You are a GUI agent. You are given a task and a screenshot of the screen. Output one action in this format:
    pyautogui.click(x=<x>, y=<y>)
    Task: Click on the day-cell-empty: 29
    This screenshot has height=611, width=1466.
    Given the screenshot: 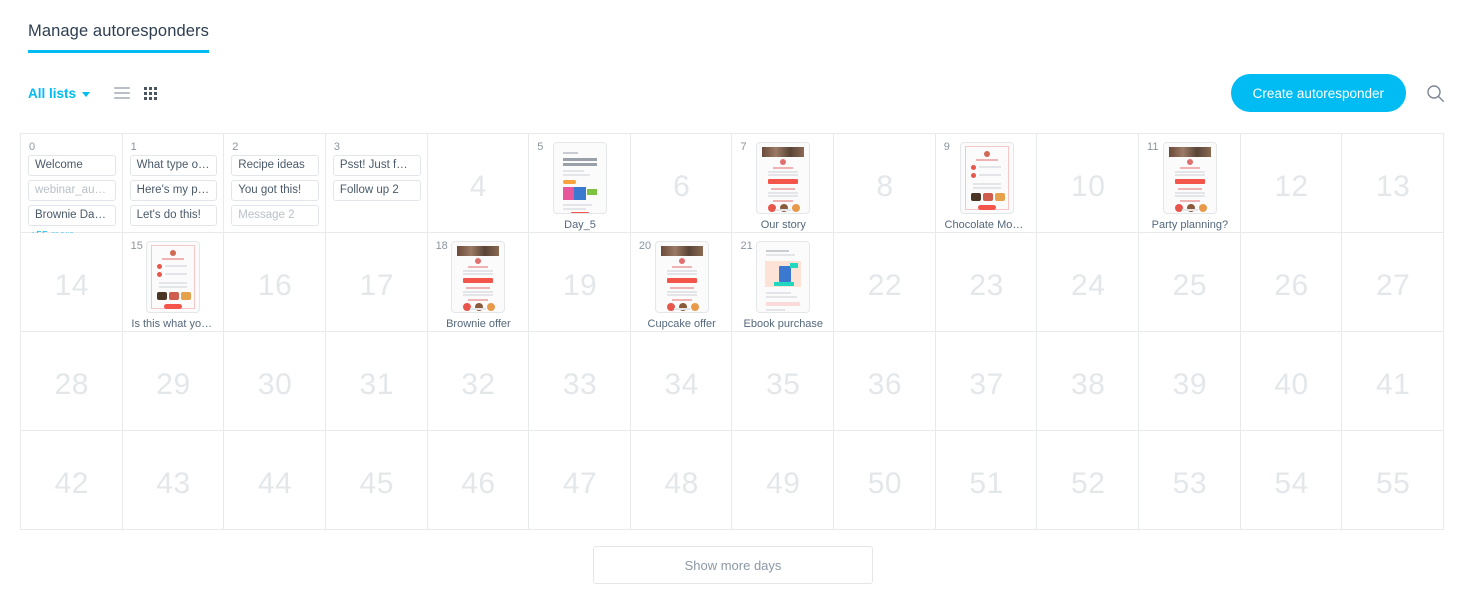 What is the action you would take?
    pyautogui.click(x=173, y=381)
    